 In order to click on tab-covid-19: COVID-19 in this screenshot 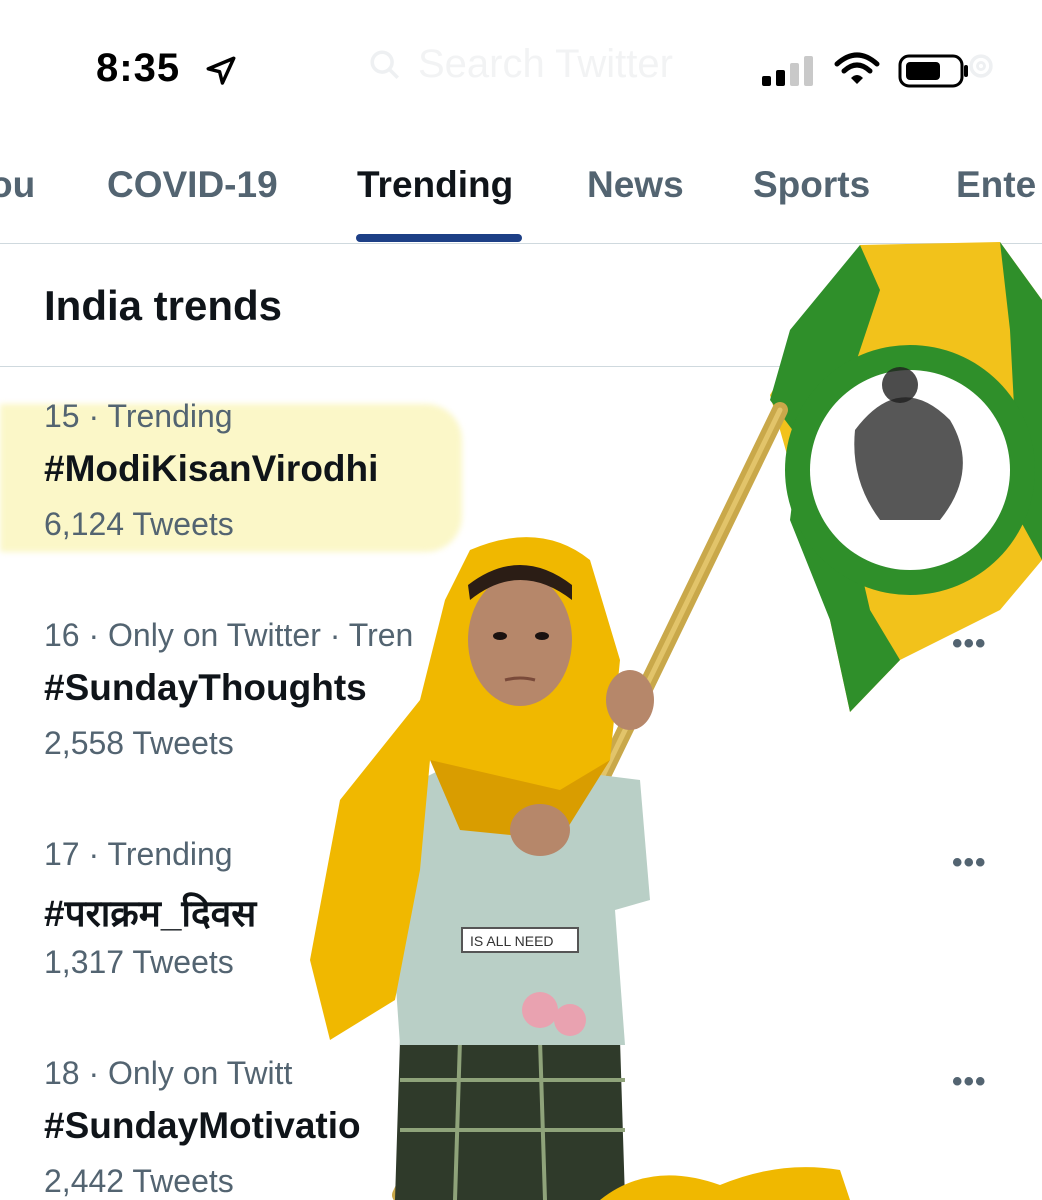, I will do `click(192, 185)`.